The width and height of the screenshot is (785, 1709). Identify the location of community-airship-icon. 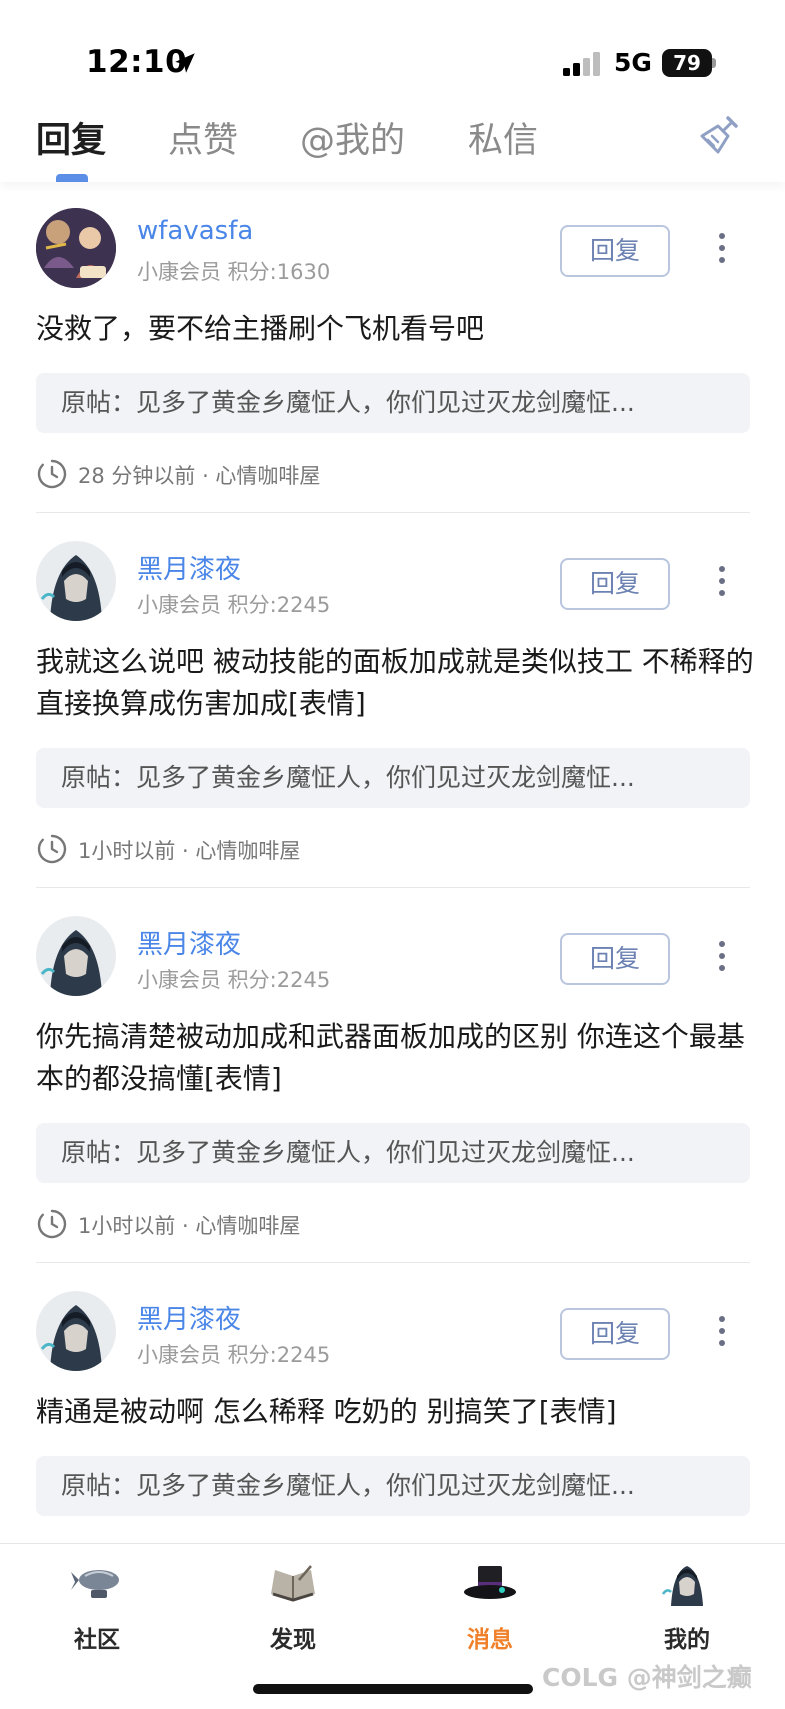
(95, 1584).